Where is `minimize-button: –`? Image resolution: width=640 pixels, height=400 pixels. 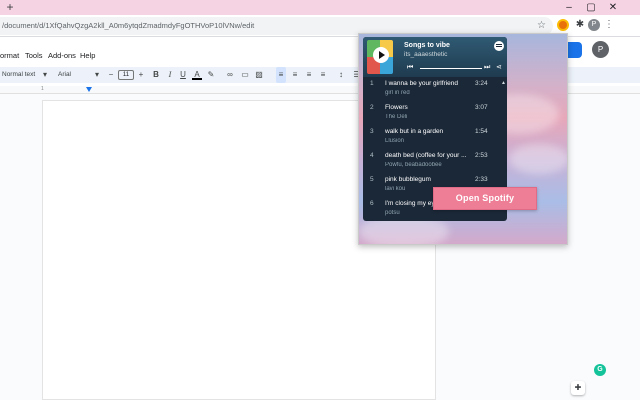
minimize-button: – is located at coordinates (569, 7).